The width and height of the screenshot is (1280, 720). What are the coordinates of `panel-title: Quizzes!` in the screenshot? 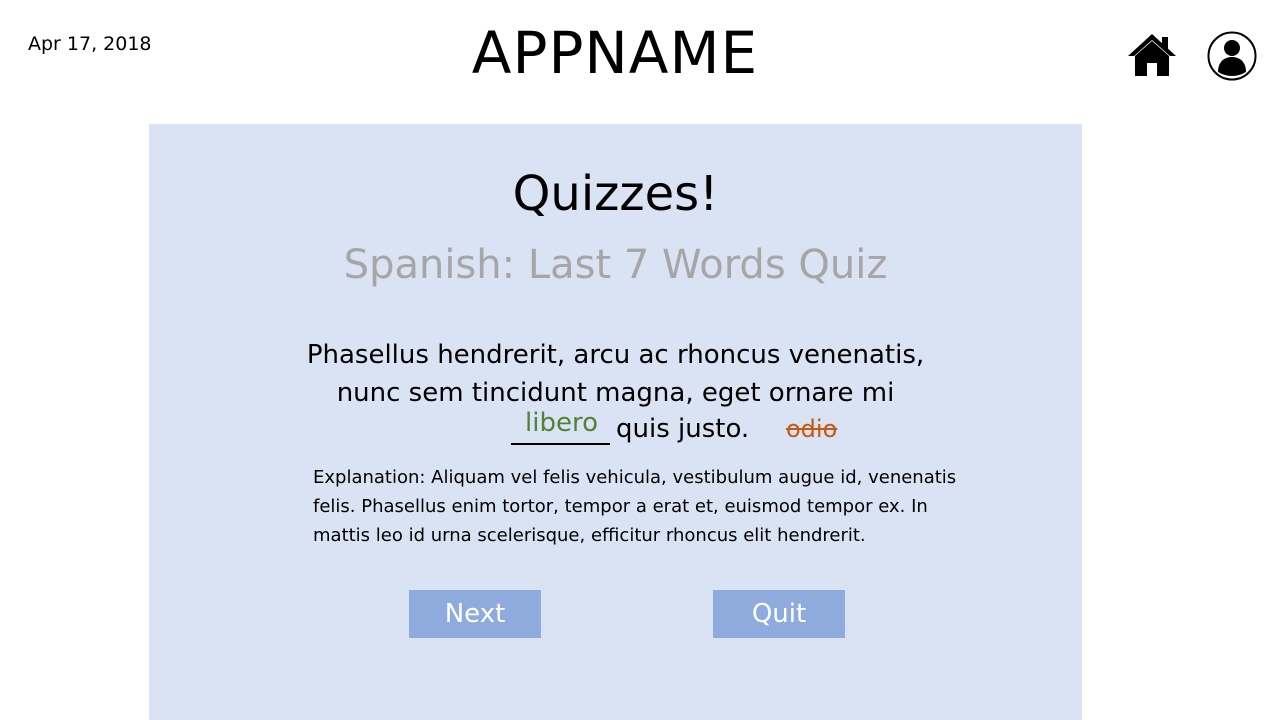 It's located at (615, 194).